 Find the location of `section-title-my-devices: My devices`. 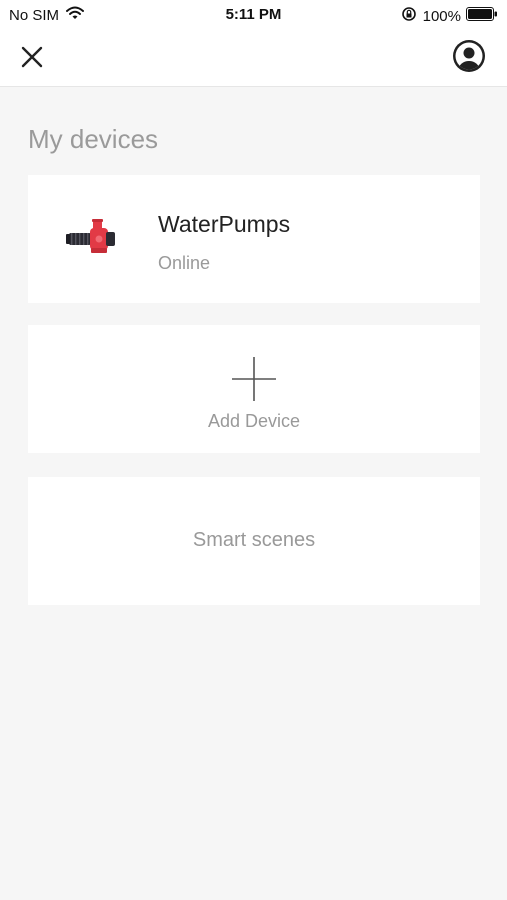

section-title-my-devices: My devices is located at coordinates (93, 139).